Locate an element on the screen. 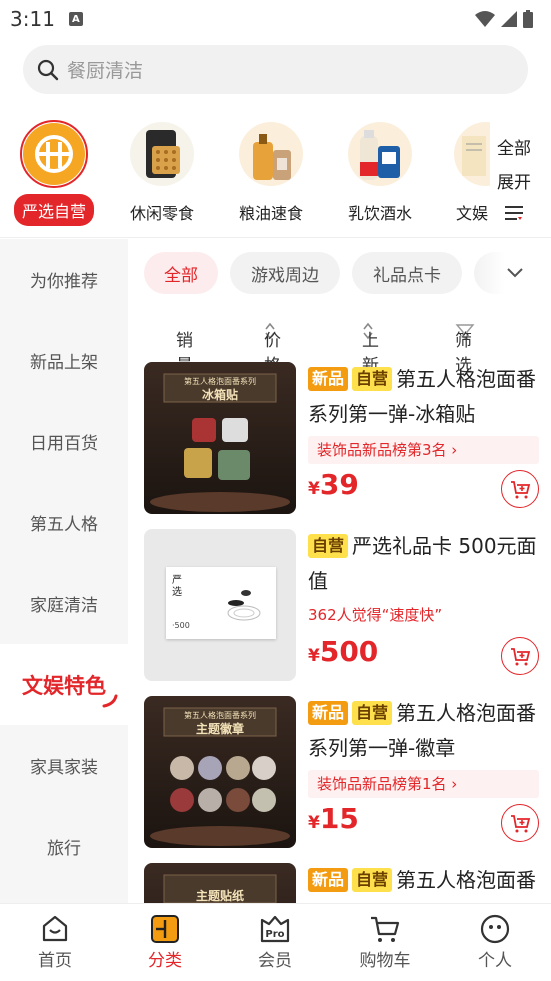  pro-crown-icon: Pro is located at coordinates (275, 929).